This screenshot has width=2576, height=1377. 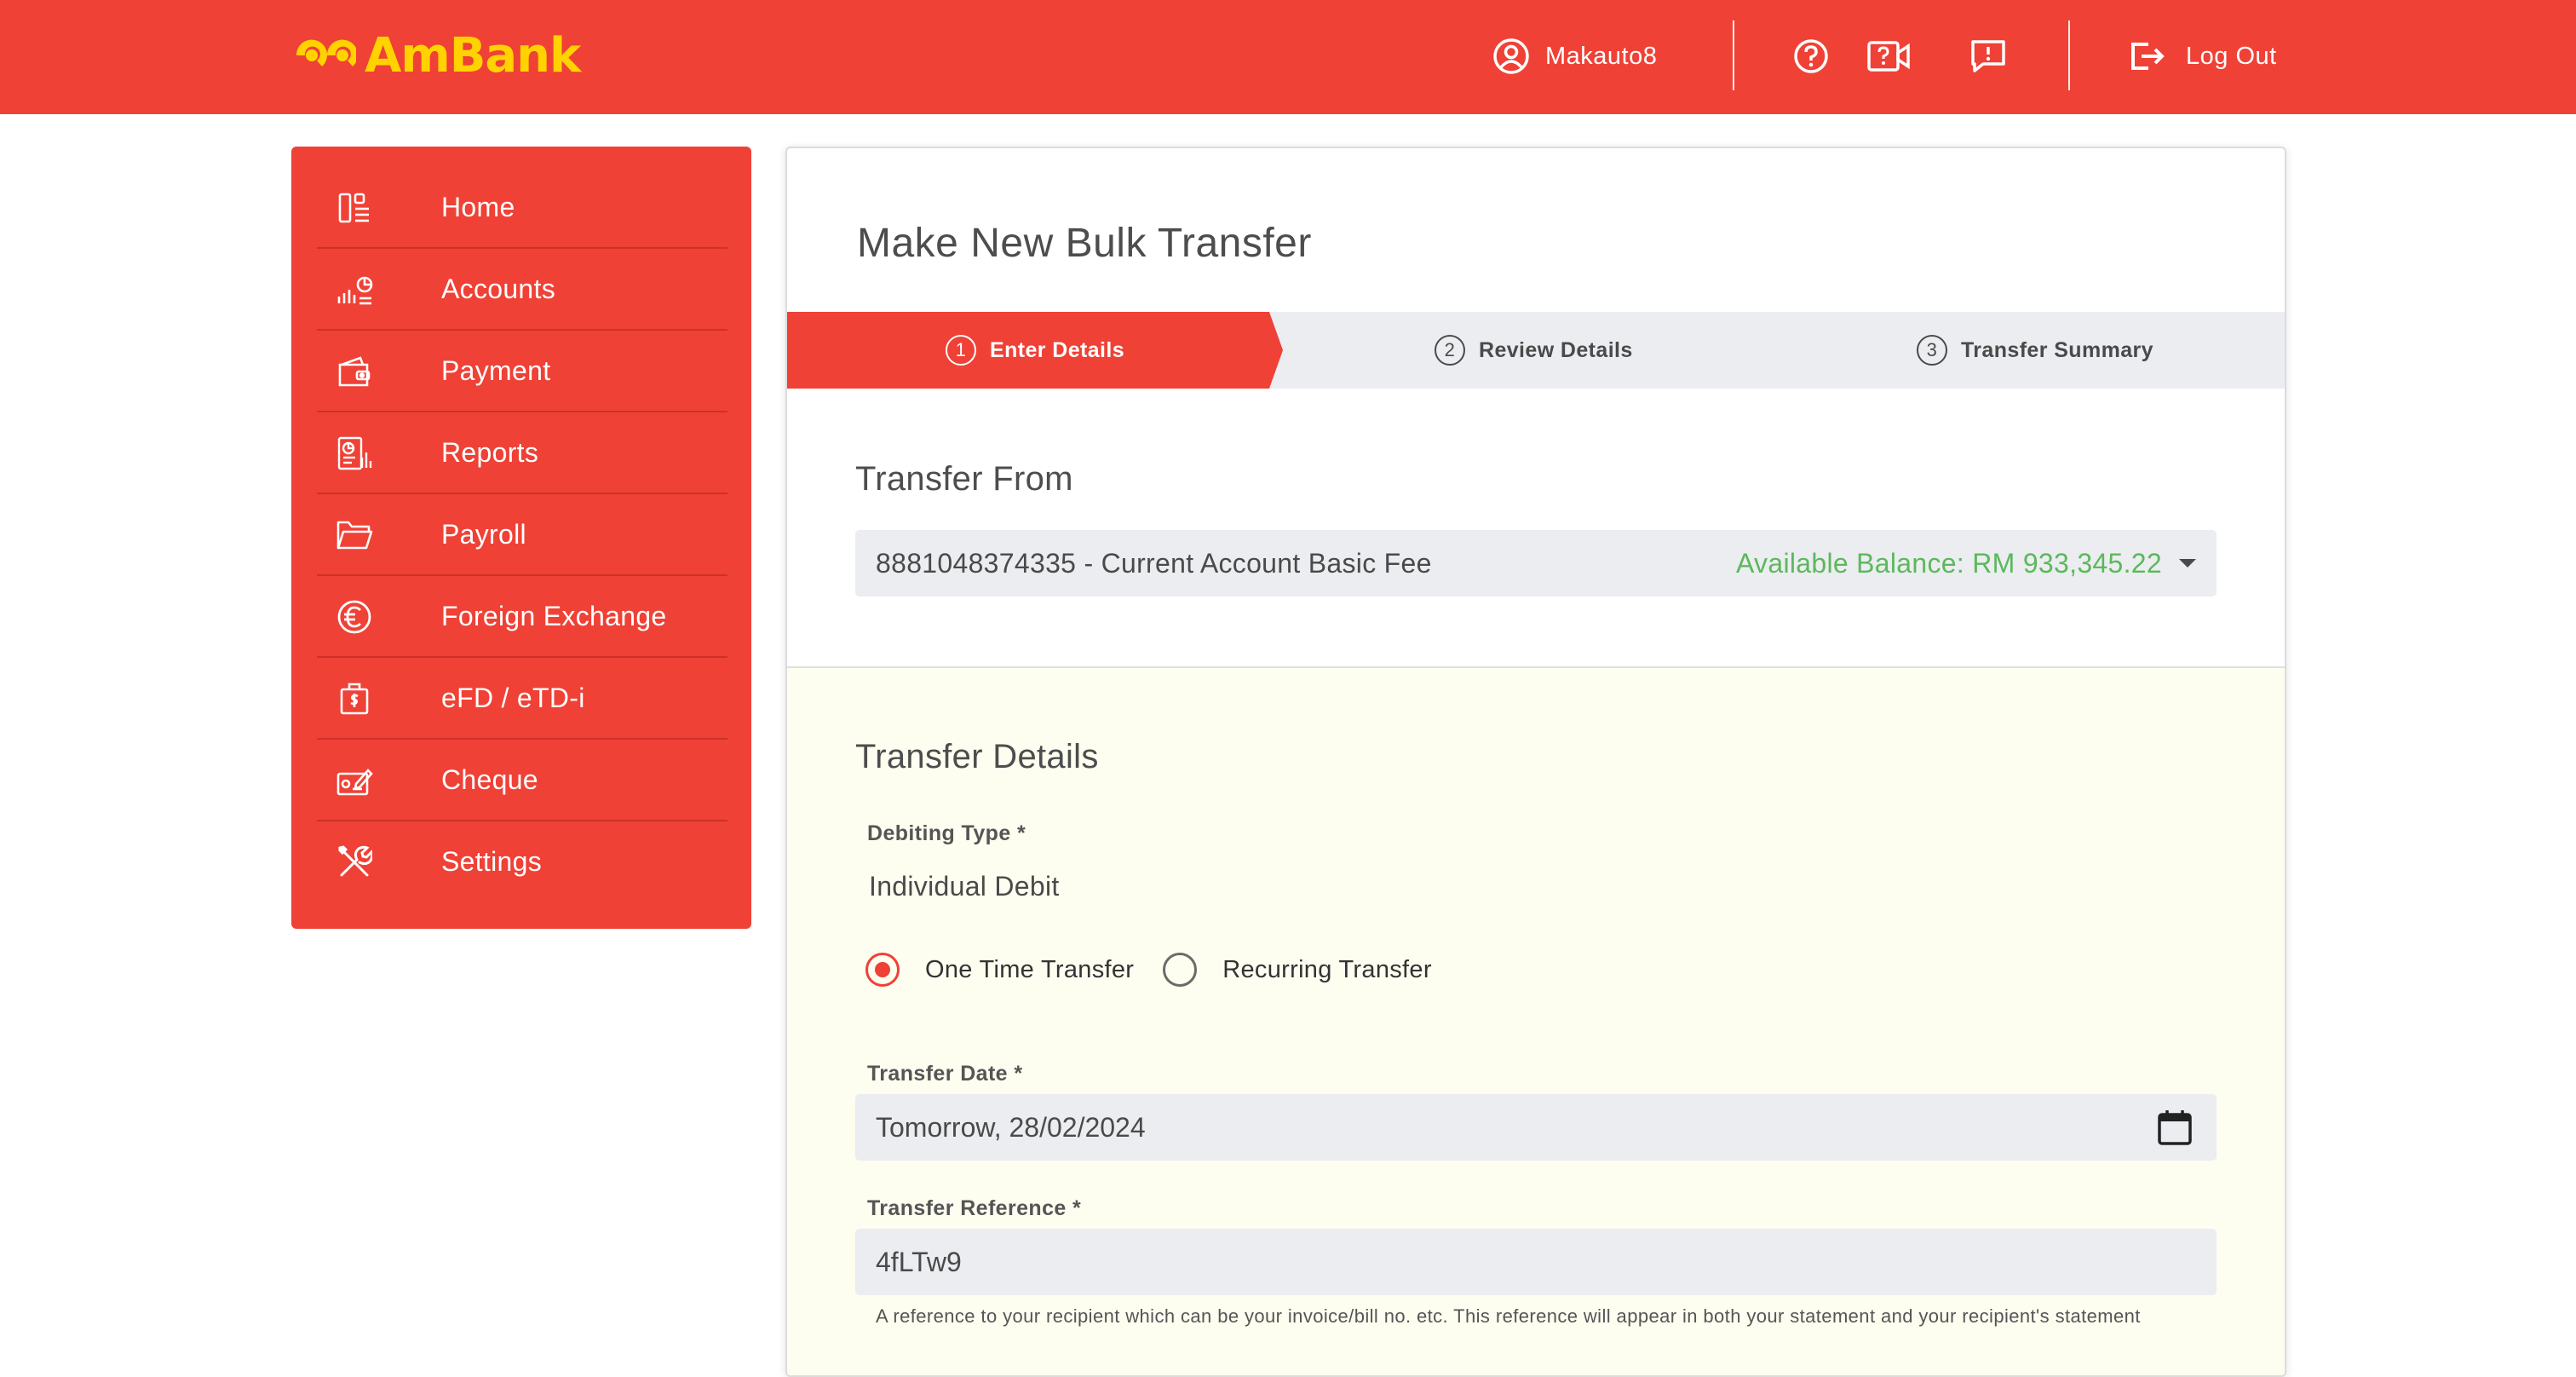 I want to click on folder-icon, so click(x=354, y=535).